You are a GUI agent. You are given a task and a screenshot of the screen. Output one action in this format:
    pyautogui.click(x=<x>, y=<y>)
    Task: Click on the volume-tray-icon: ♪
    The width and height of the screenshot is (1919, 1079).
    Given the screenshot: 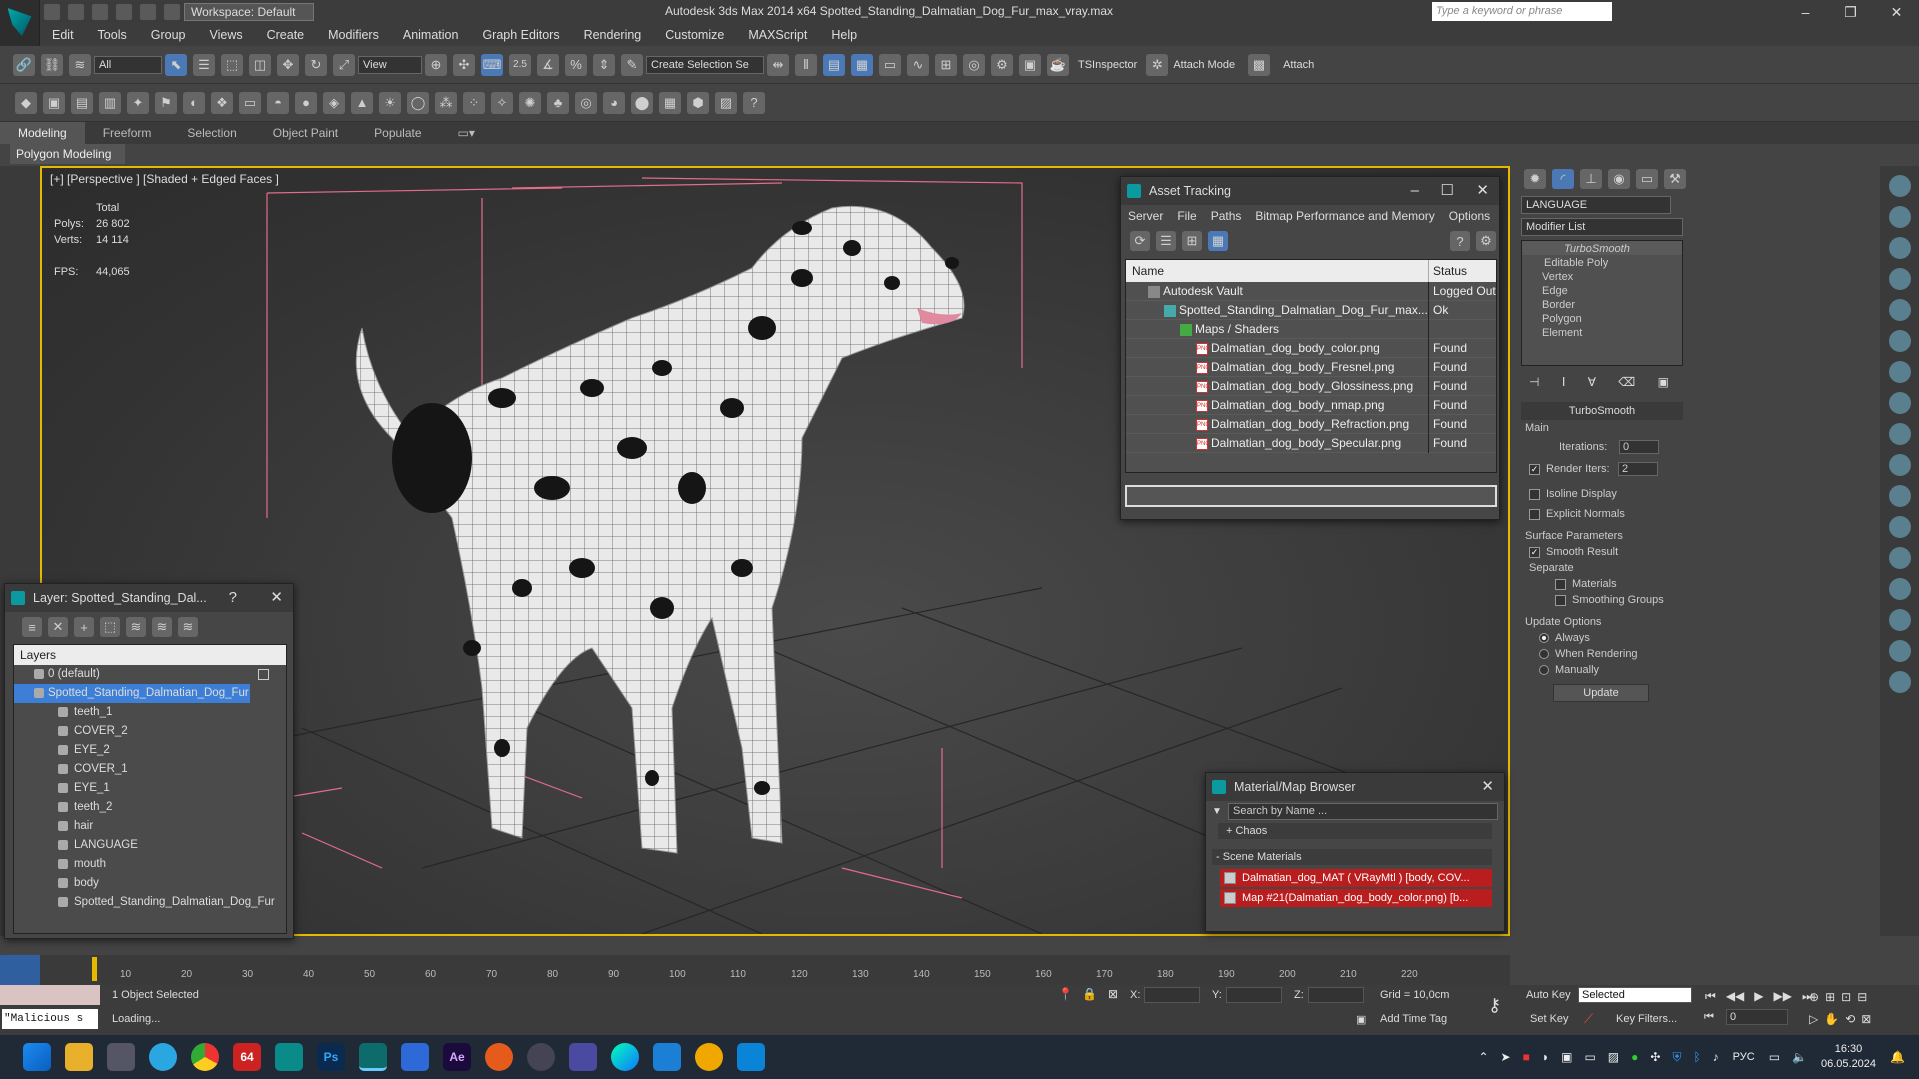 What is the action you would take?
    pyautogui.click(x=1716, y=1057)
    